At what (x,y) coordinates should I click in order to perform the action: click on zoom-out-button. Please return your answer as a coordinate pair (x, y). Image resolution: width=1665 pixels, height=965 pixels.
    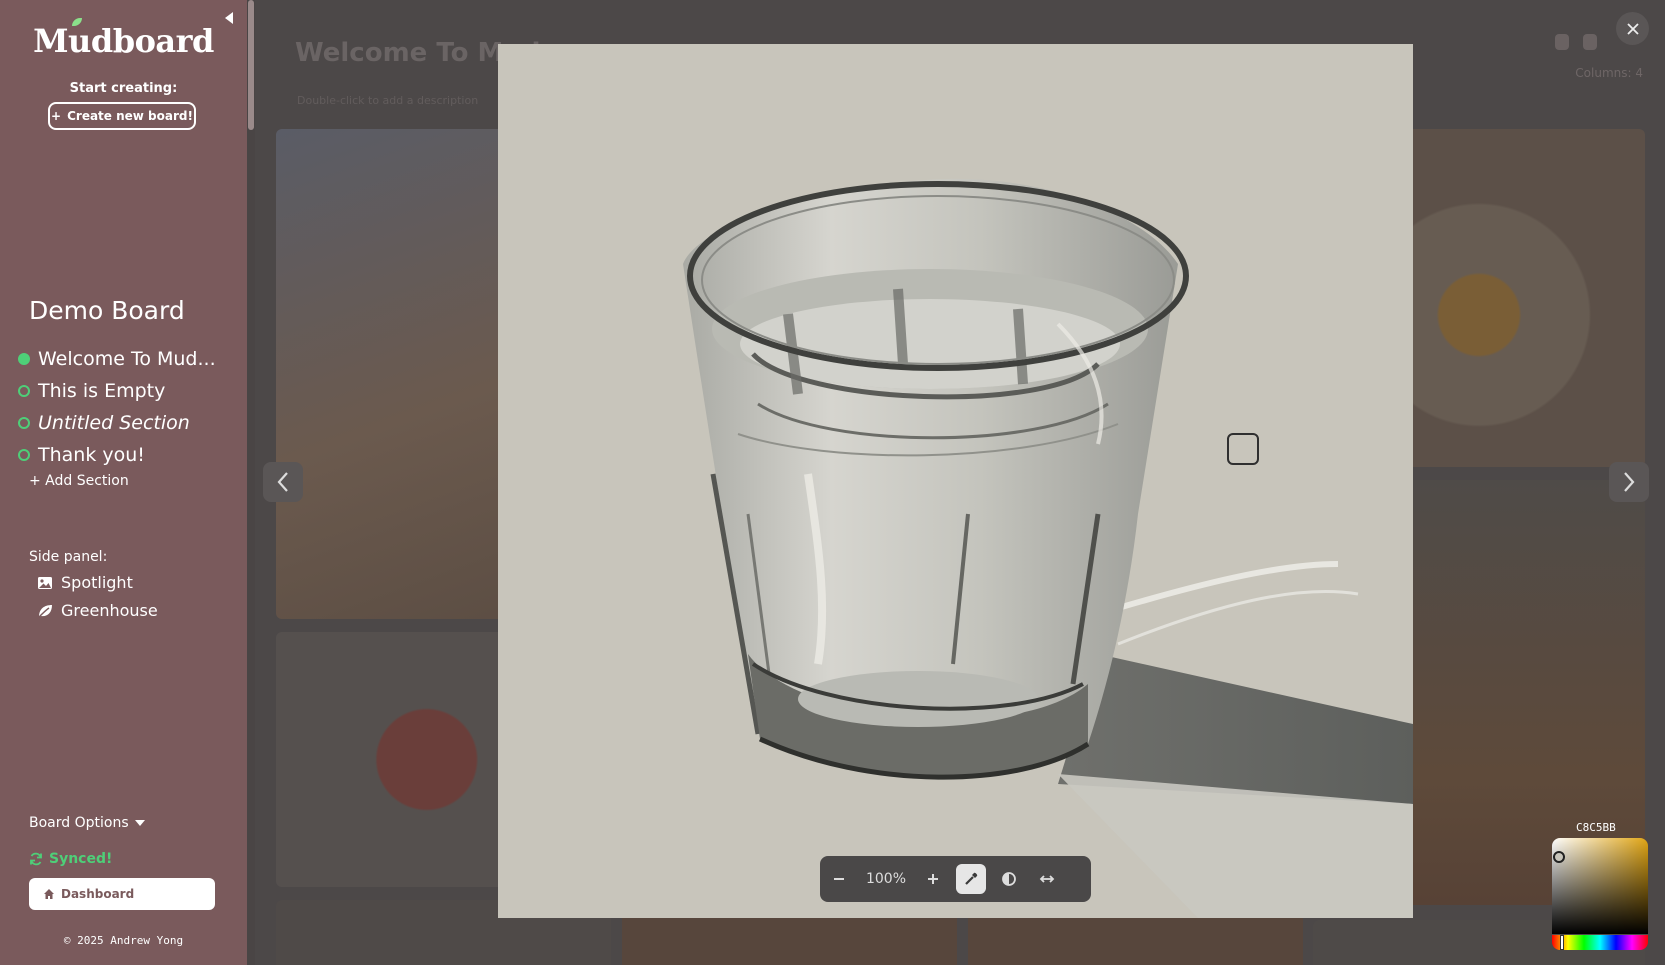
    Looking at the image, I should click on (839, 879).